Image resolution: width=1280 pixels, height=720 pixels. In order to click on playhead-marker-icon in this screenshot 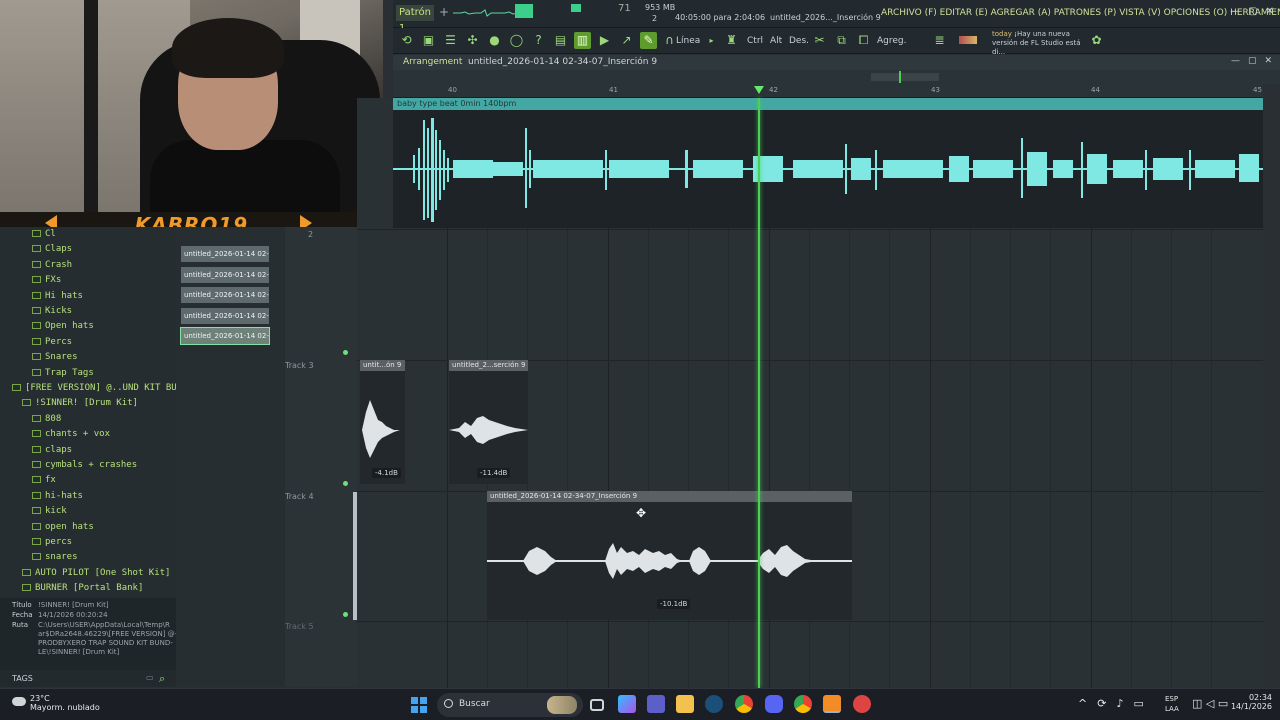, I will do `click(759, 90)`.